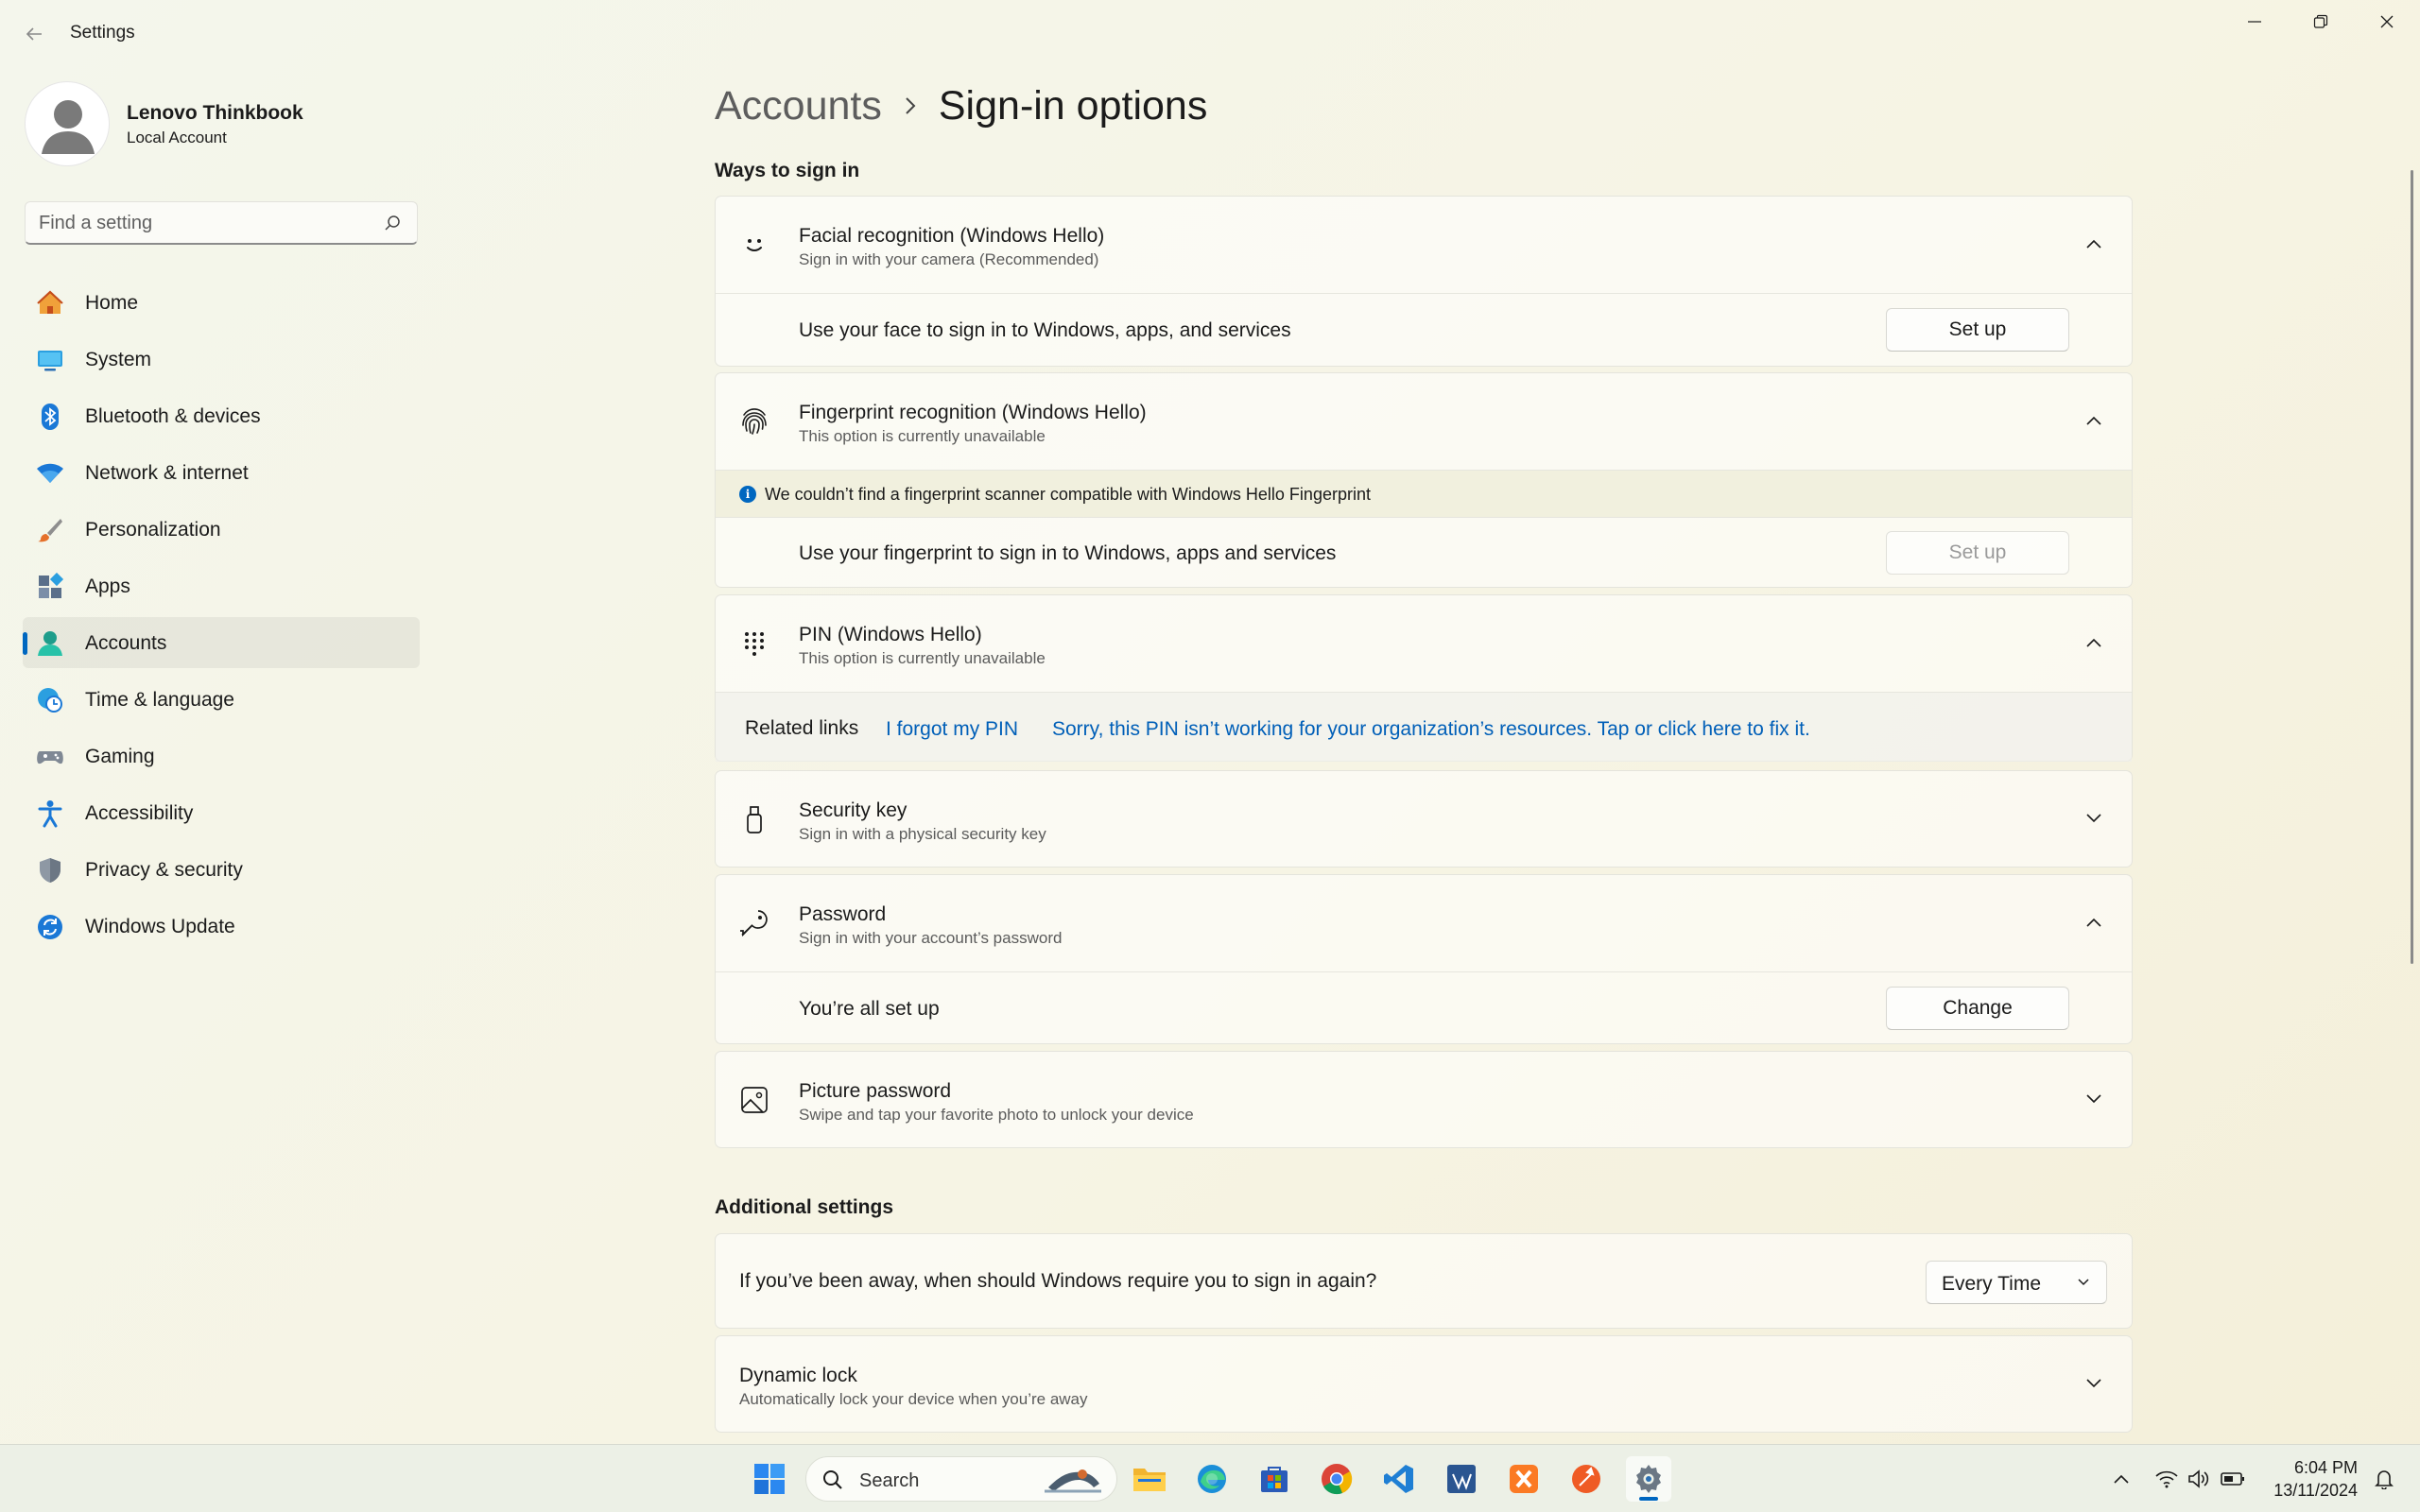 The height and width of the screenshot is (1512, 2420). I want to click on tray-wifi, so click(2166, 1479).